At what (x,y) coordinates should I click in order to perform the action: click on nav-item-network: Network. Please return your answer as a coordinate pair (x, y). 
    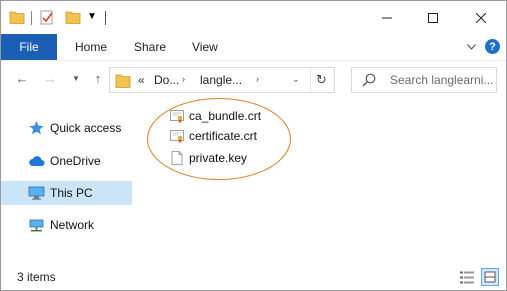
    Looking at the image, I should click on (66, 225).